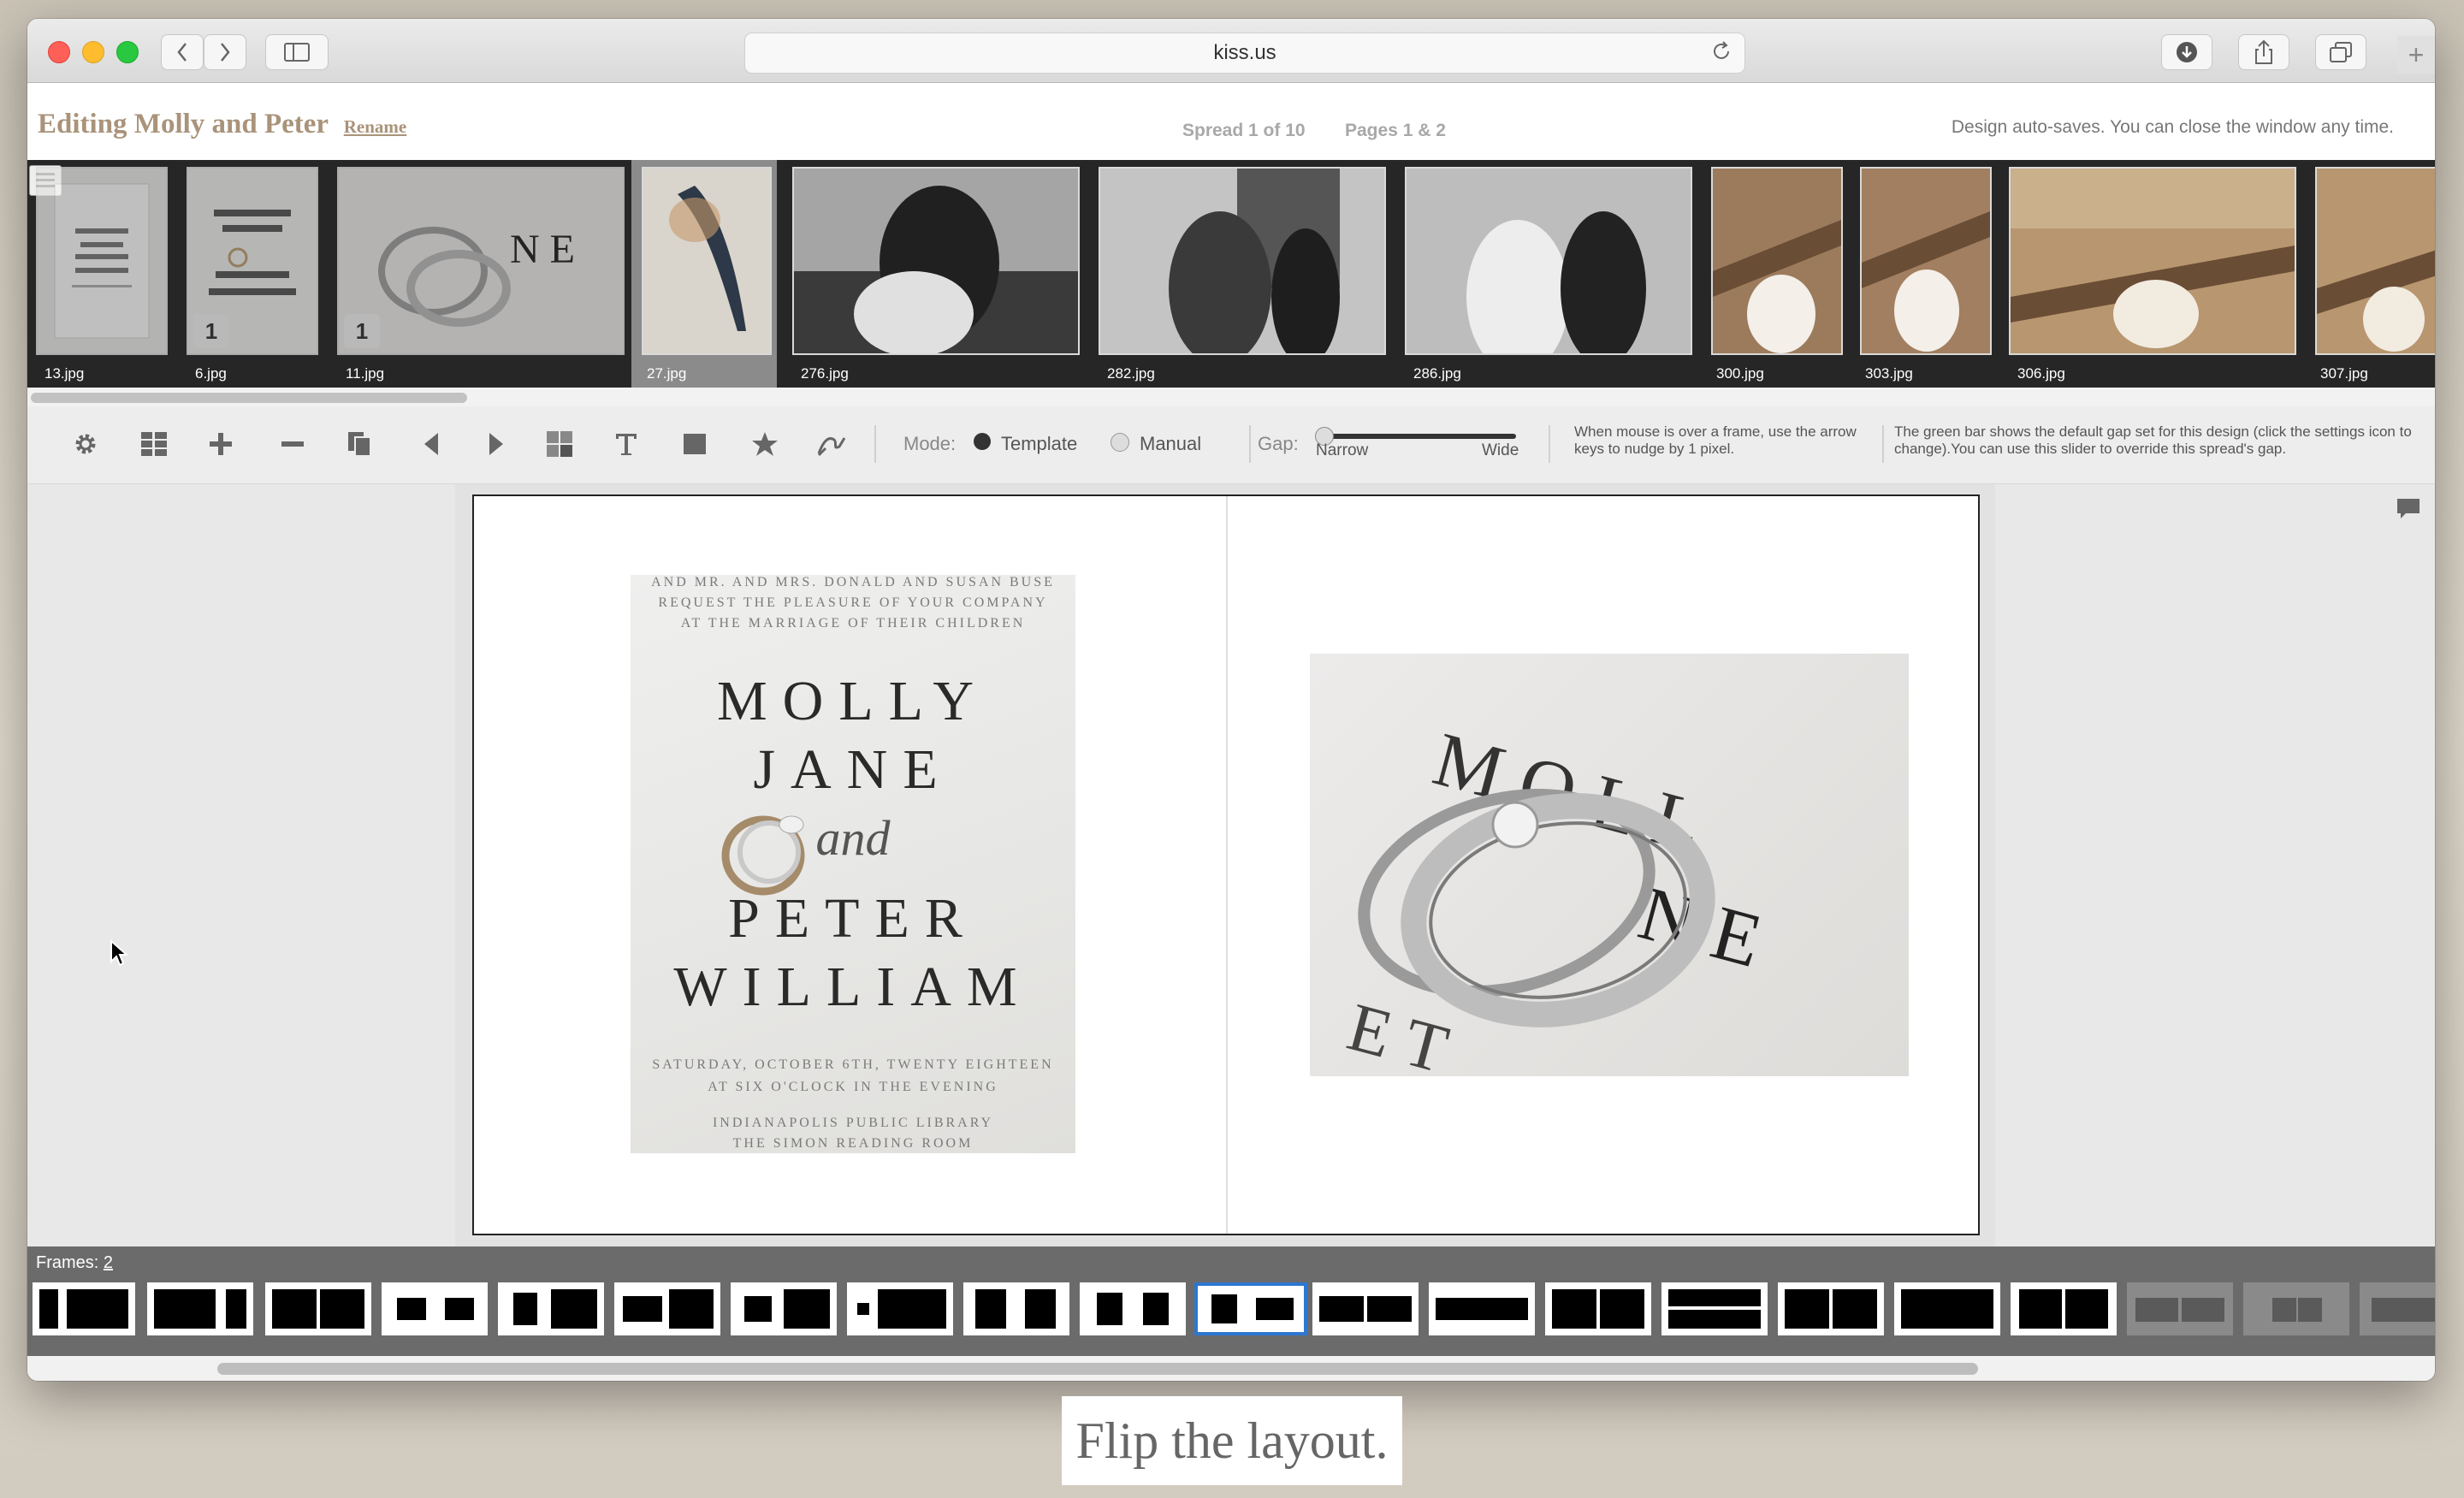  I want to click on invitation-text: THE SIMON READING ROOM, so click(853, 1144).